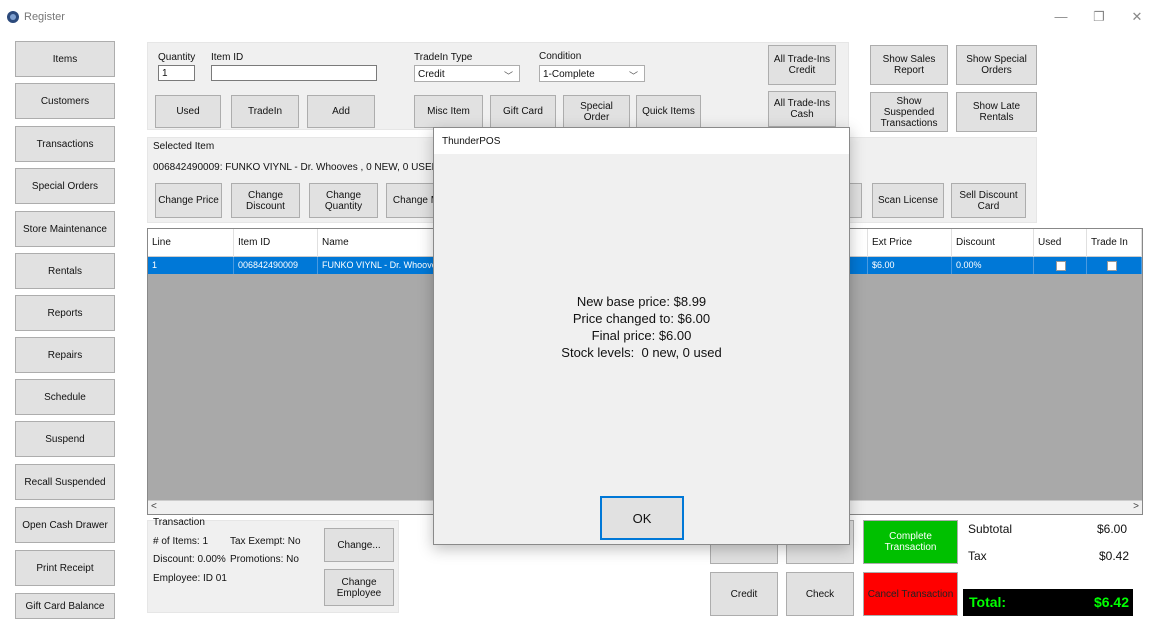  I want to click on col-used: Used, so click(1060, 243).